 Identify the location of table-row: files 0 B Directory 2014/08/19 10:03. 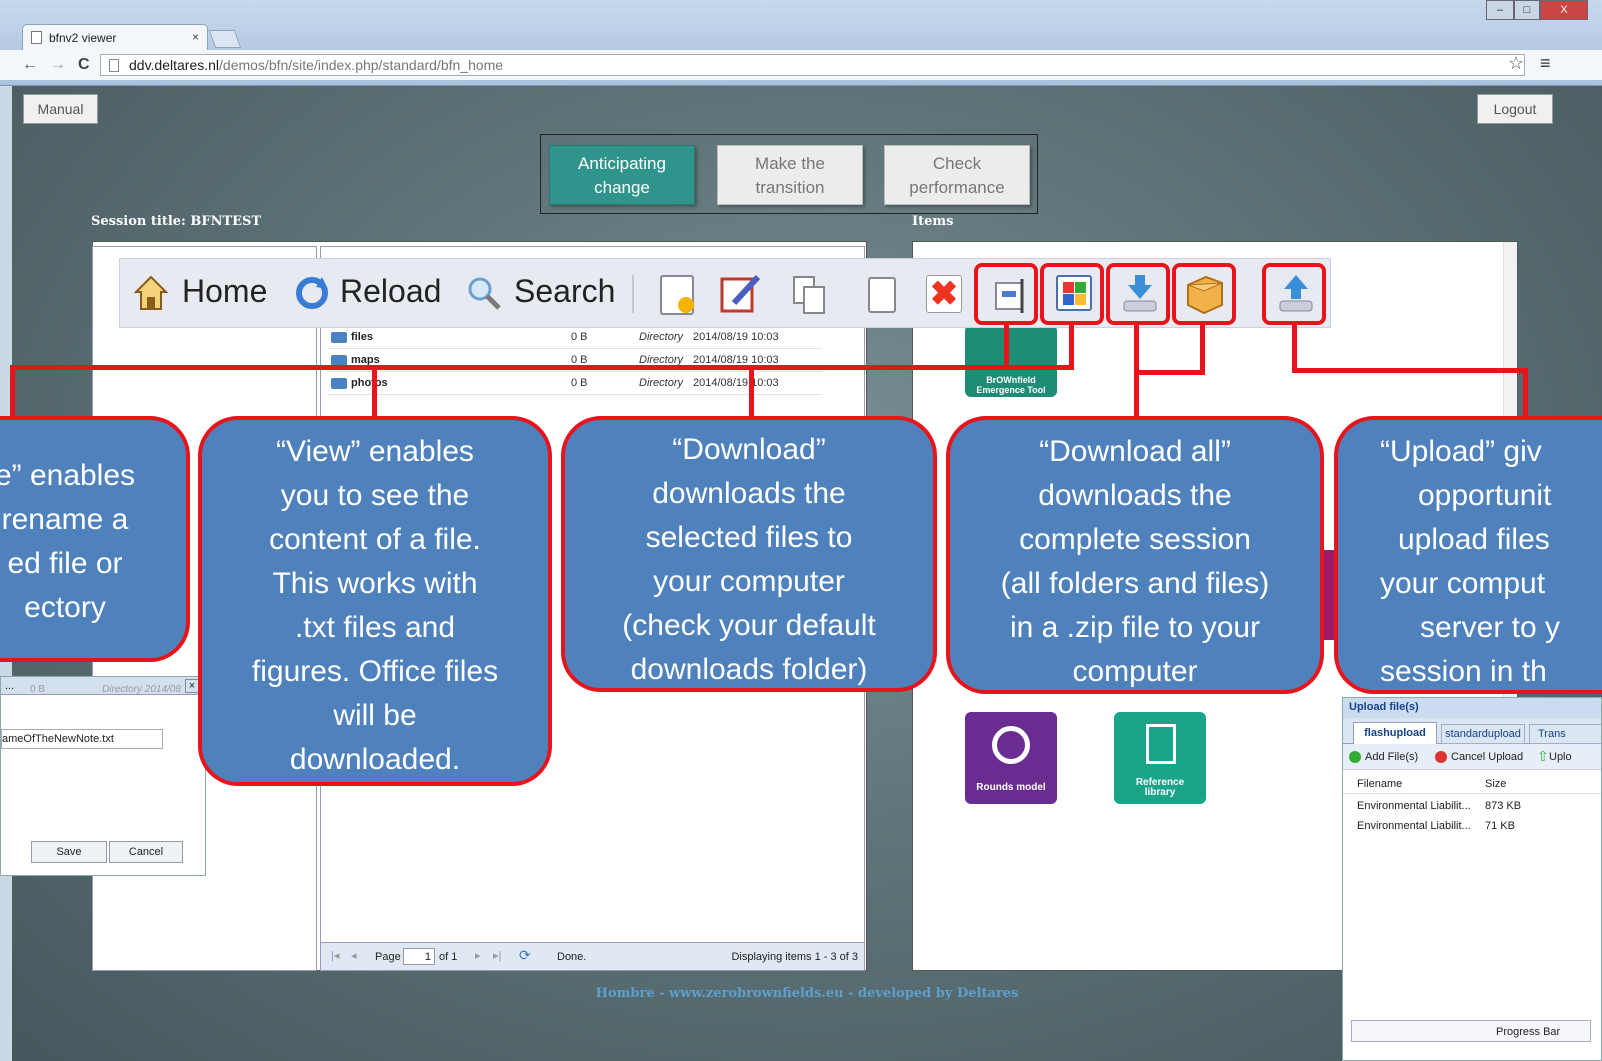
(574, 338).